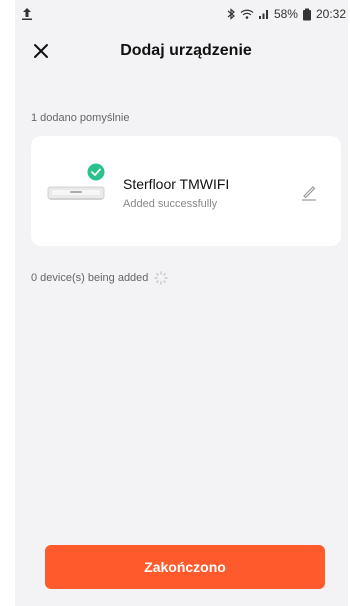 Image resolution: width=350 pixels, height=606 pixels. What do you see at coordinates (185, 567) in the screenshot?
I see `finish-button: Zakończono` at bounding box center [185, 567].